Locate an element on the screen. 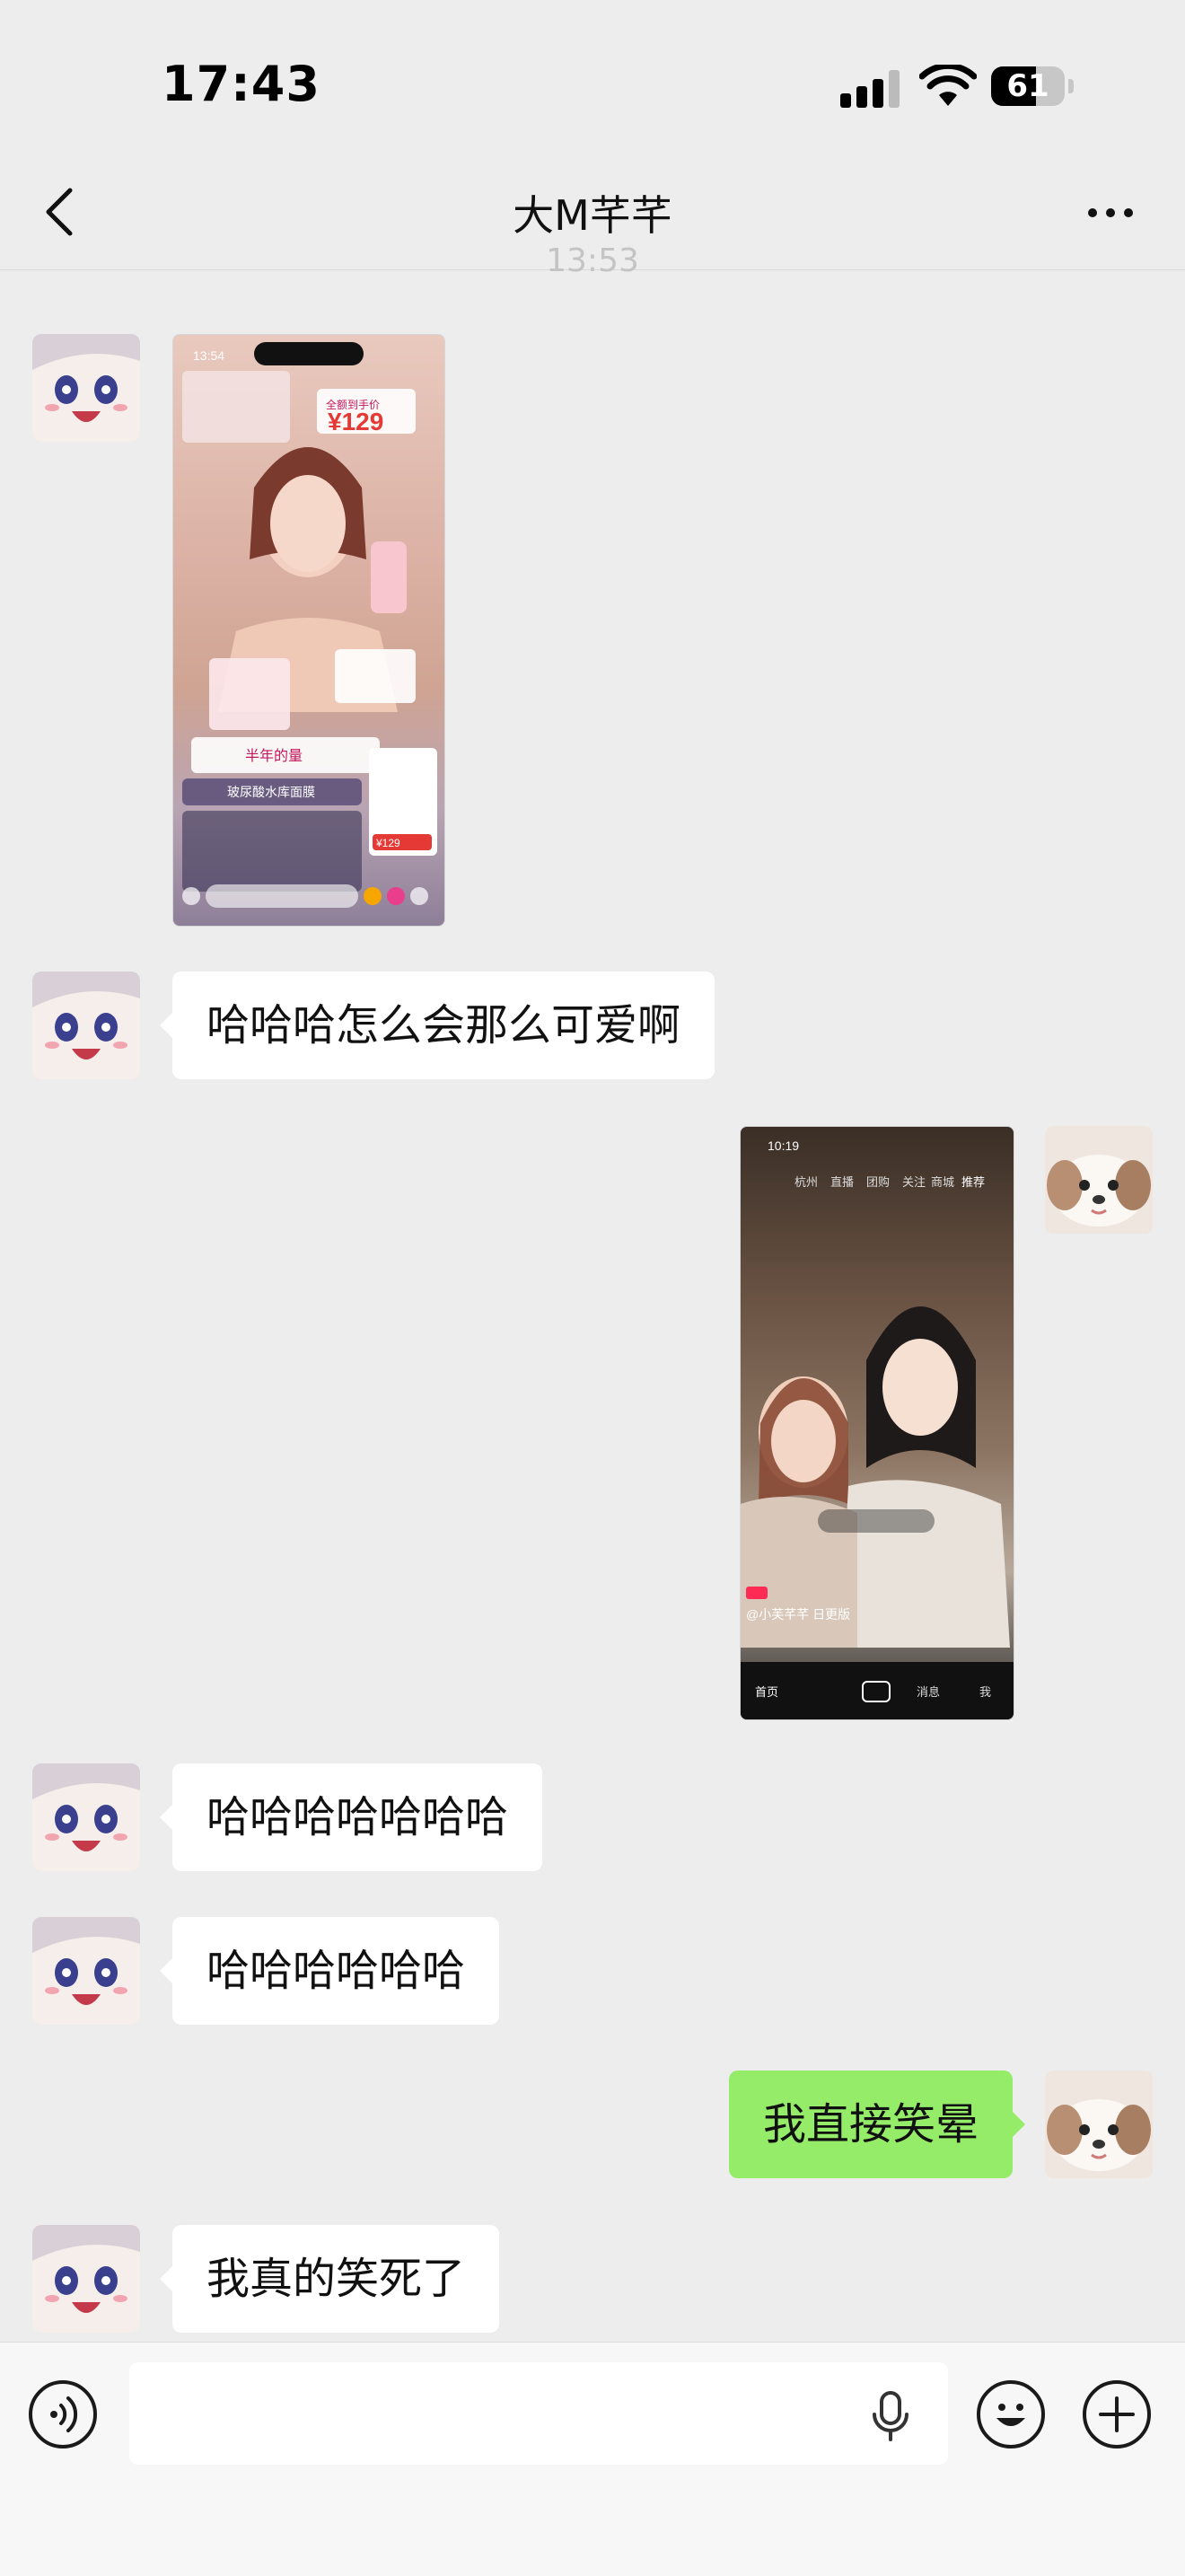 The width and height of the screenshot is (1185, 2576). cellular-signal-icon is located at coordinates (870, 89).